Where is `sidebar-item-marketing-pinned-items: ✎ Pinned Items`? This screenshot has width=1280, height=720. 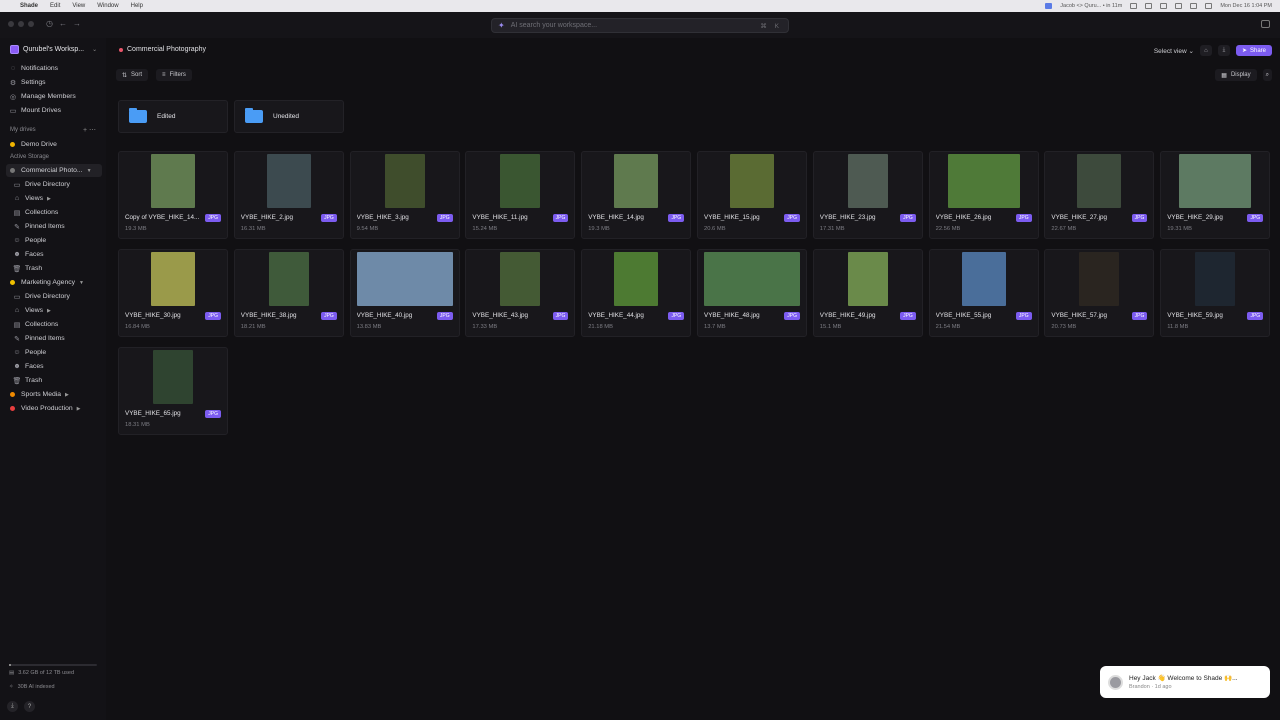
sidebar-item-marketing-pinned-items: ✎ Pinned Items is located at coordinates (53, 338).